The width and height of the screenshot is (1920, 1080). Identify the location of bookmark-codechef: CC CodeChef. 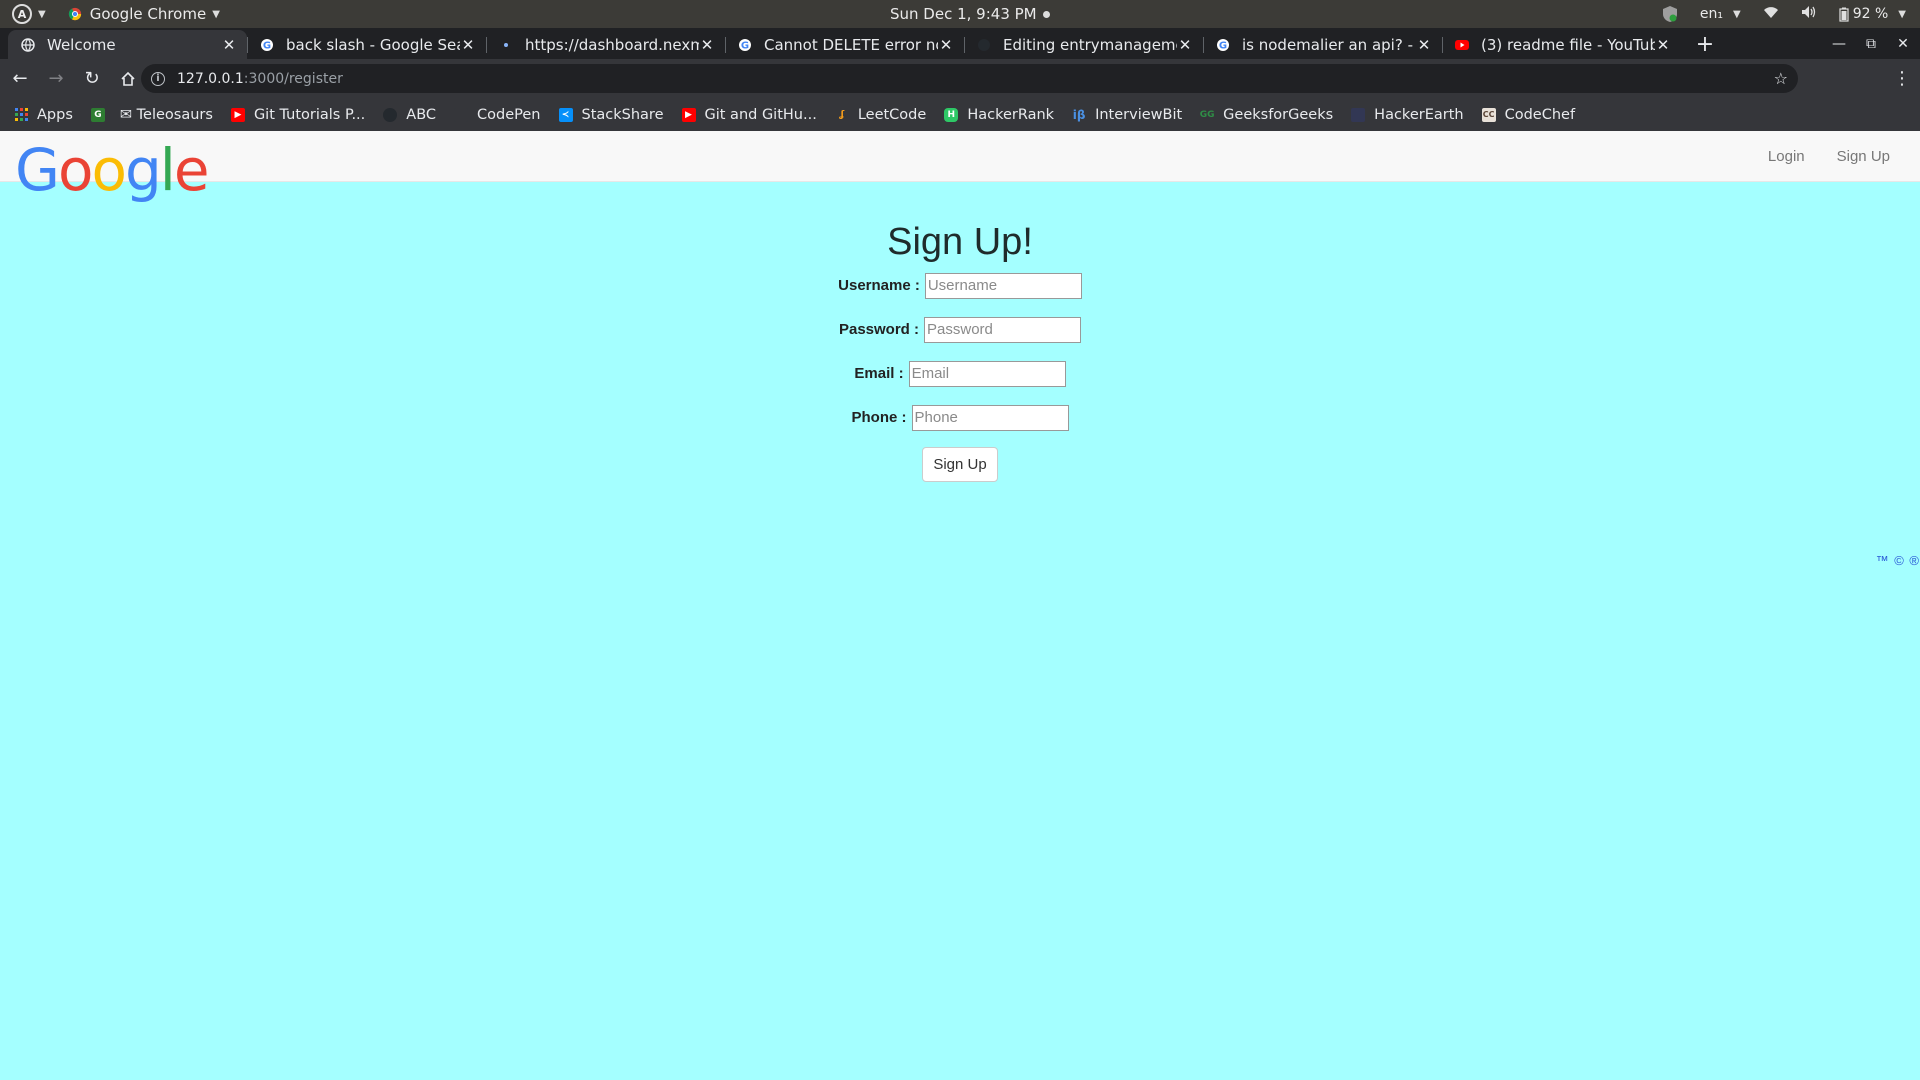
(1528, 115).